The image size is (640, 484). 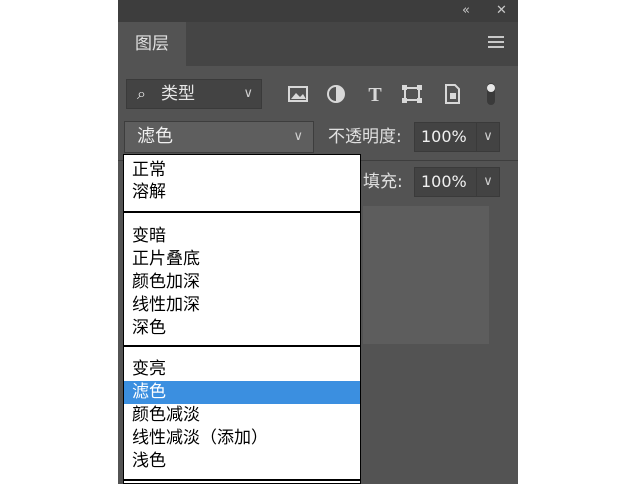 What do you see at coordinates (491, 94) in the screenshot?
I see `filter-toggle-icon` at bounding box center [491, 94].